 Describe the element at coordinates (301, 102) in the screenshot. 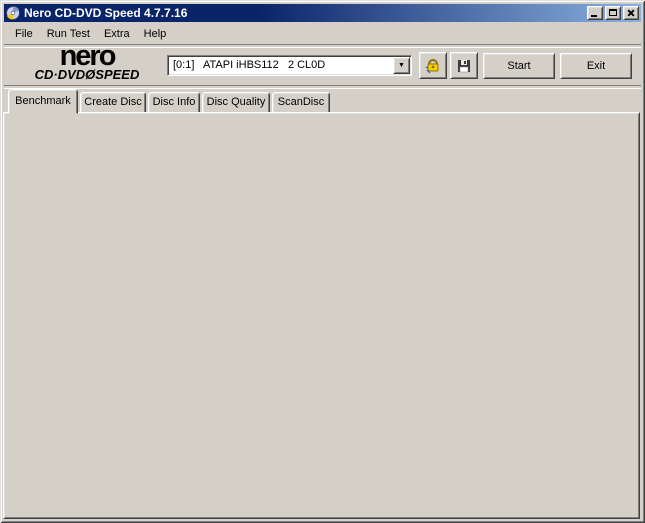

I see `tab-scandisc: ScanDisc` at that location.